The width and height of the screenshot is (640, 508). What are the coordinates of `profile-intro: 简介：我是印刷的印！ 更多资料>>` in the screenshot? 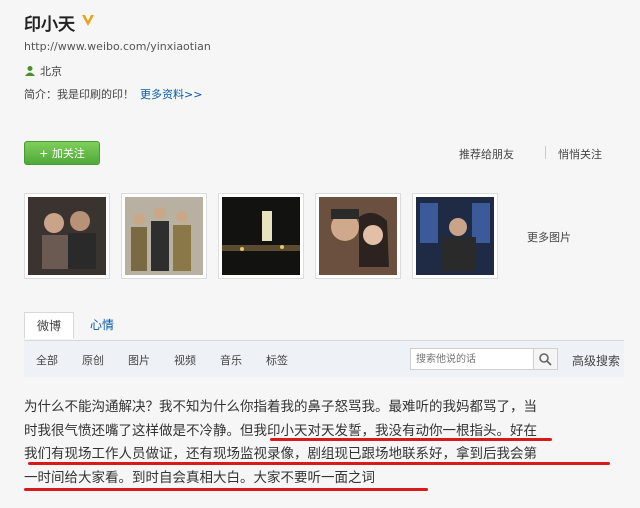 It's located at (113, 94).